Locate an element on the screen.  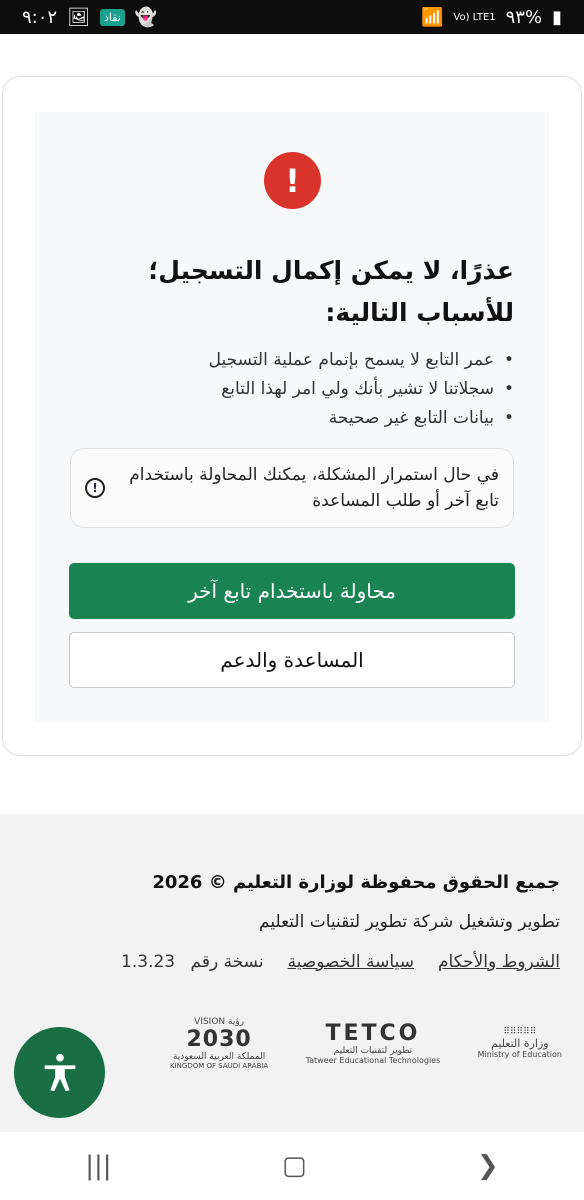
app-badge: نقاذ is located at coordinates (112, 17).